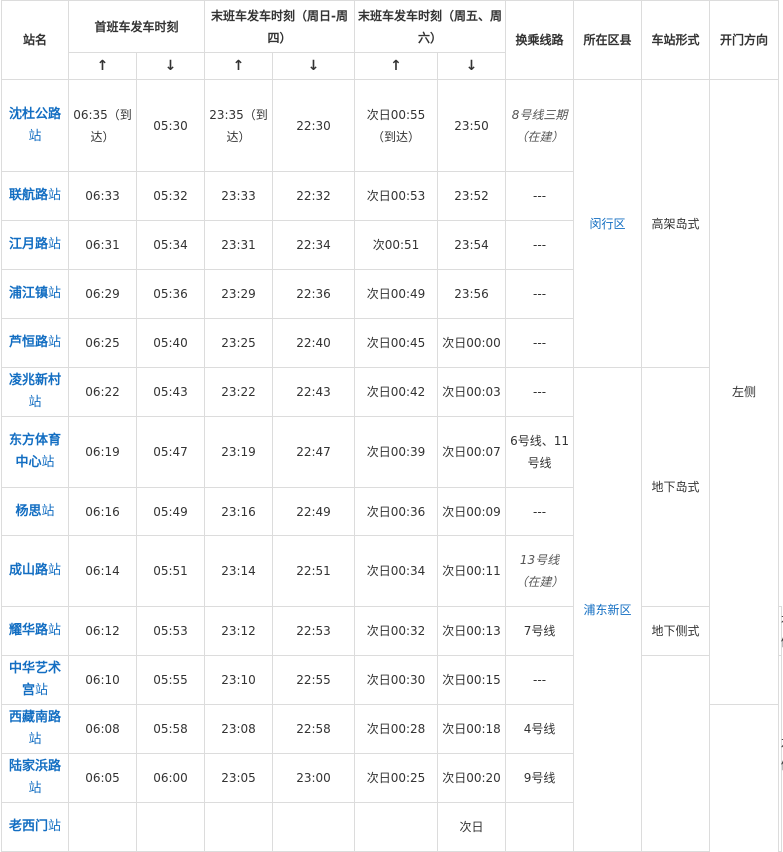 The width and height of the screenshot is (783, 852). I want to click on station-link: 联航路, so click(28, 195).